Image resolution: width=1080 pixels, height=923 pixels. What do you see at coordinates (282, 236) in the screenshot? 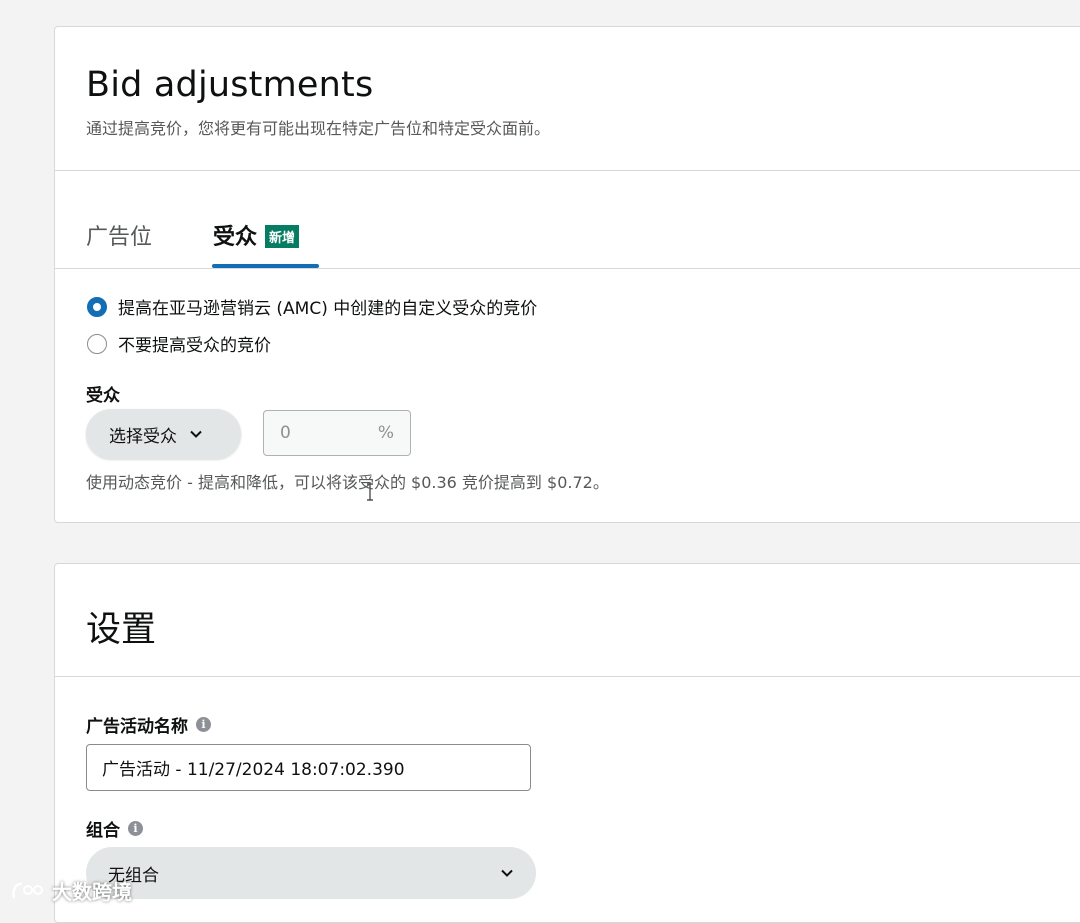
I see `new-badge: 新增` at bounding box center [282, 236].